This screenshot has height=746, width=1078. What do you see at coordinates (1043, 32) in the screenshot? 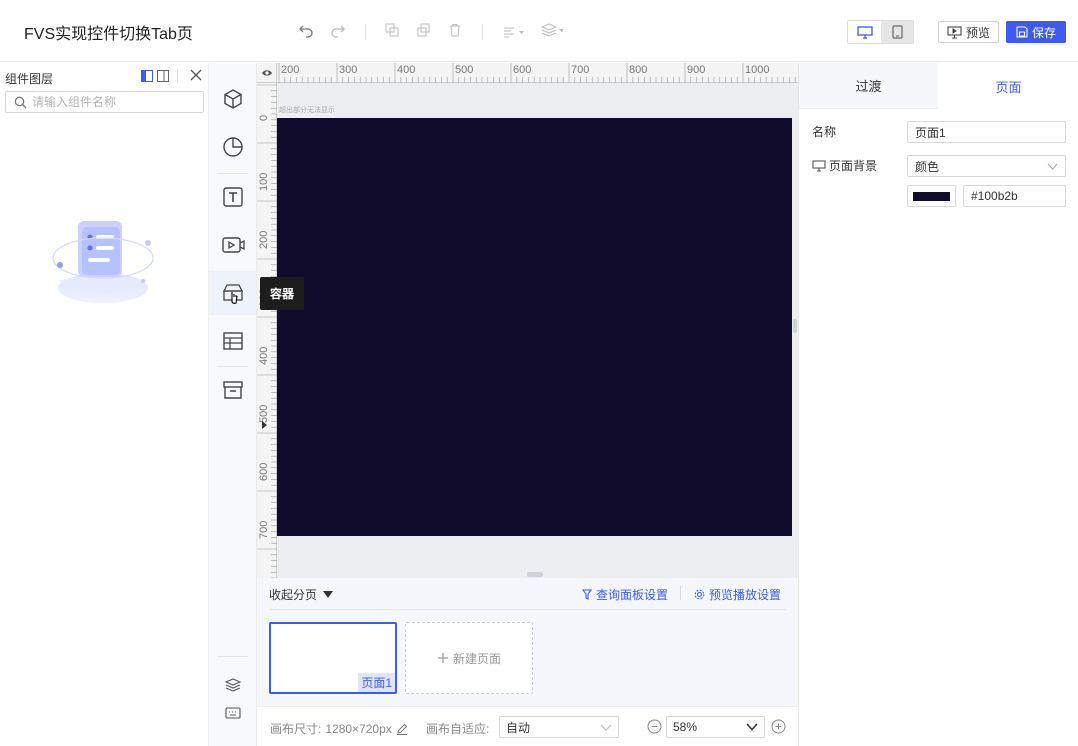
I see `save-label: 保存` at bounding box center [1043, 32].